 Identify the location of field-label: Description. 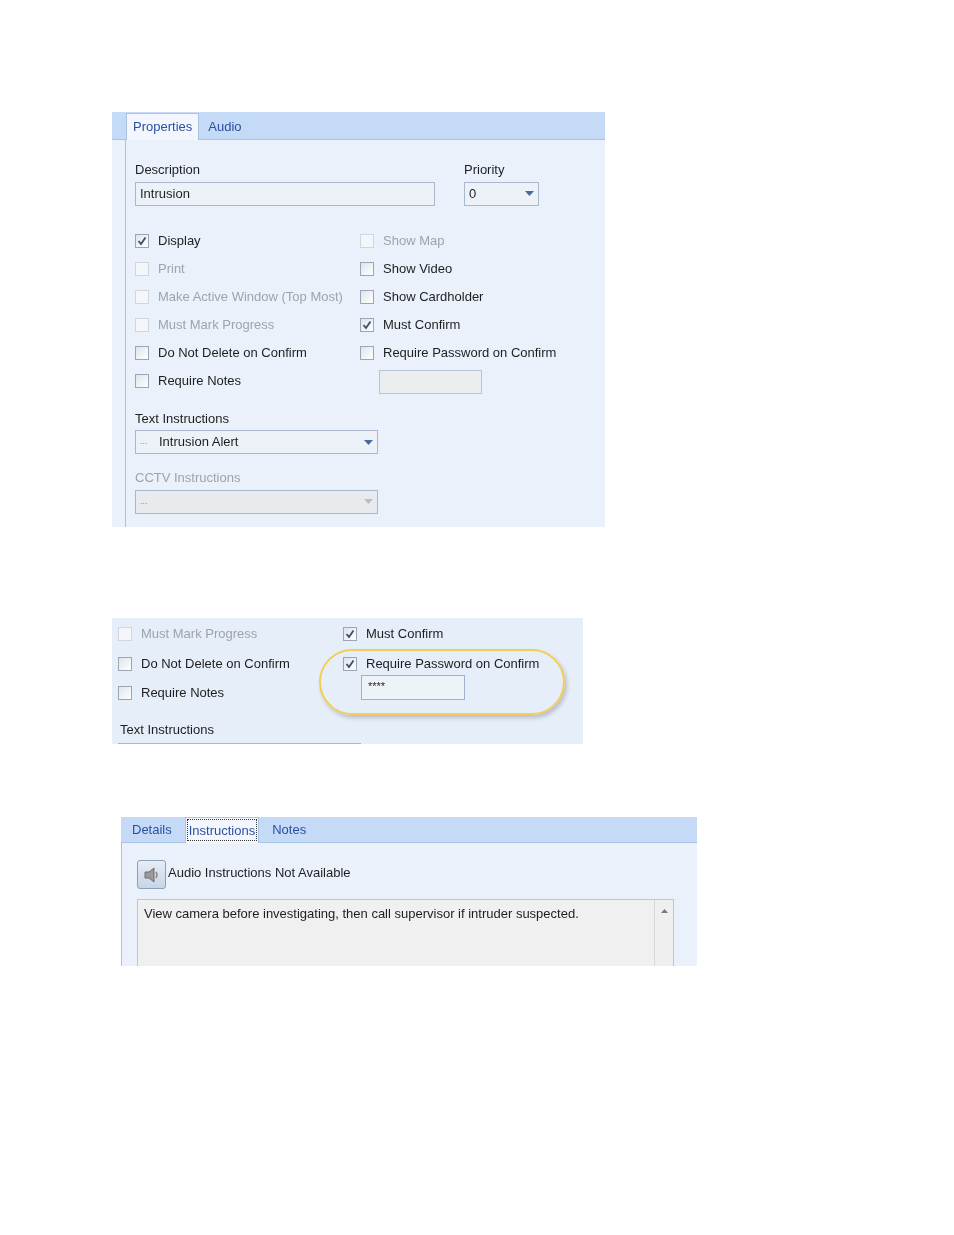
(168, 170).